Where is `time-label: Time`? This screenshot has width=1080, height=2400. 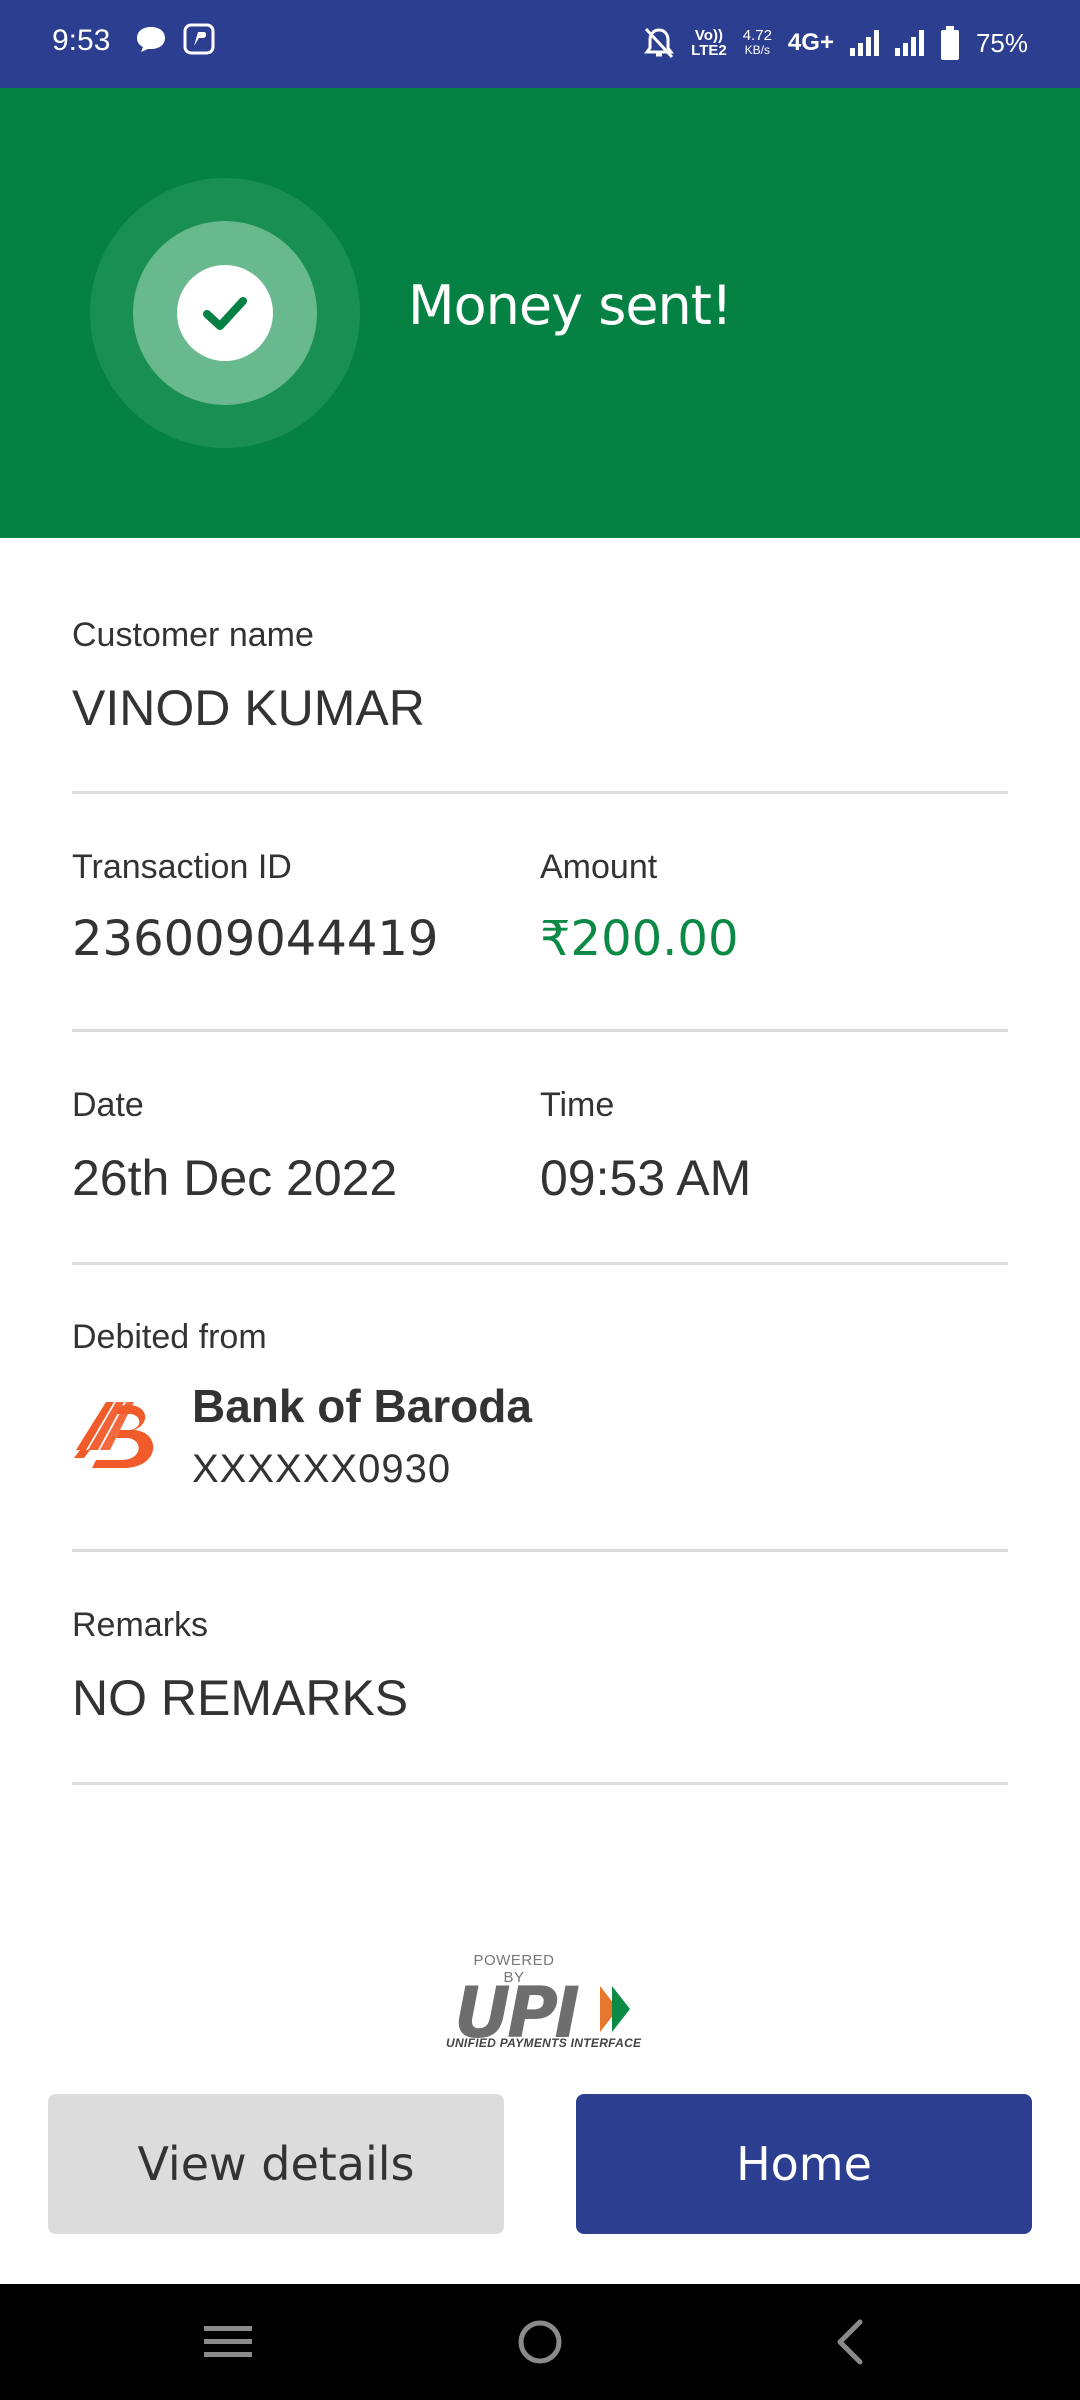
time-label: Time is located at coordinates (577, 1105).